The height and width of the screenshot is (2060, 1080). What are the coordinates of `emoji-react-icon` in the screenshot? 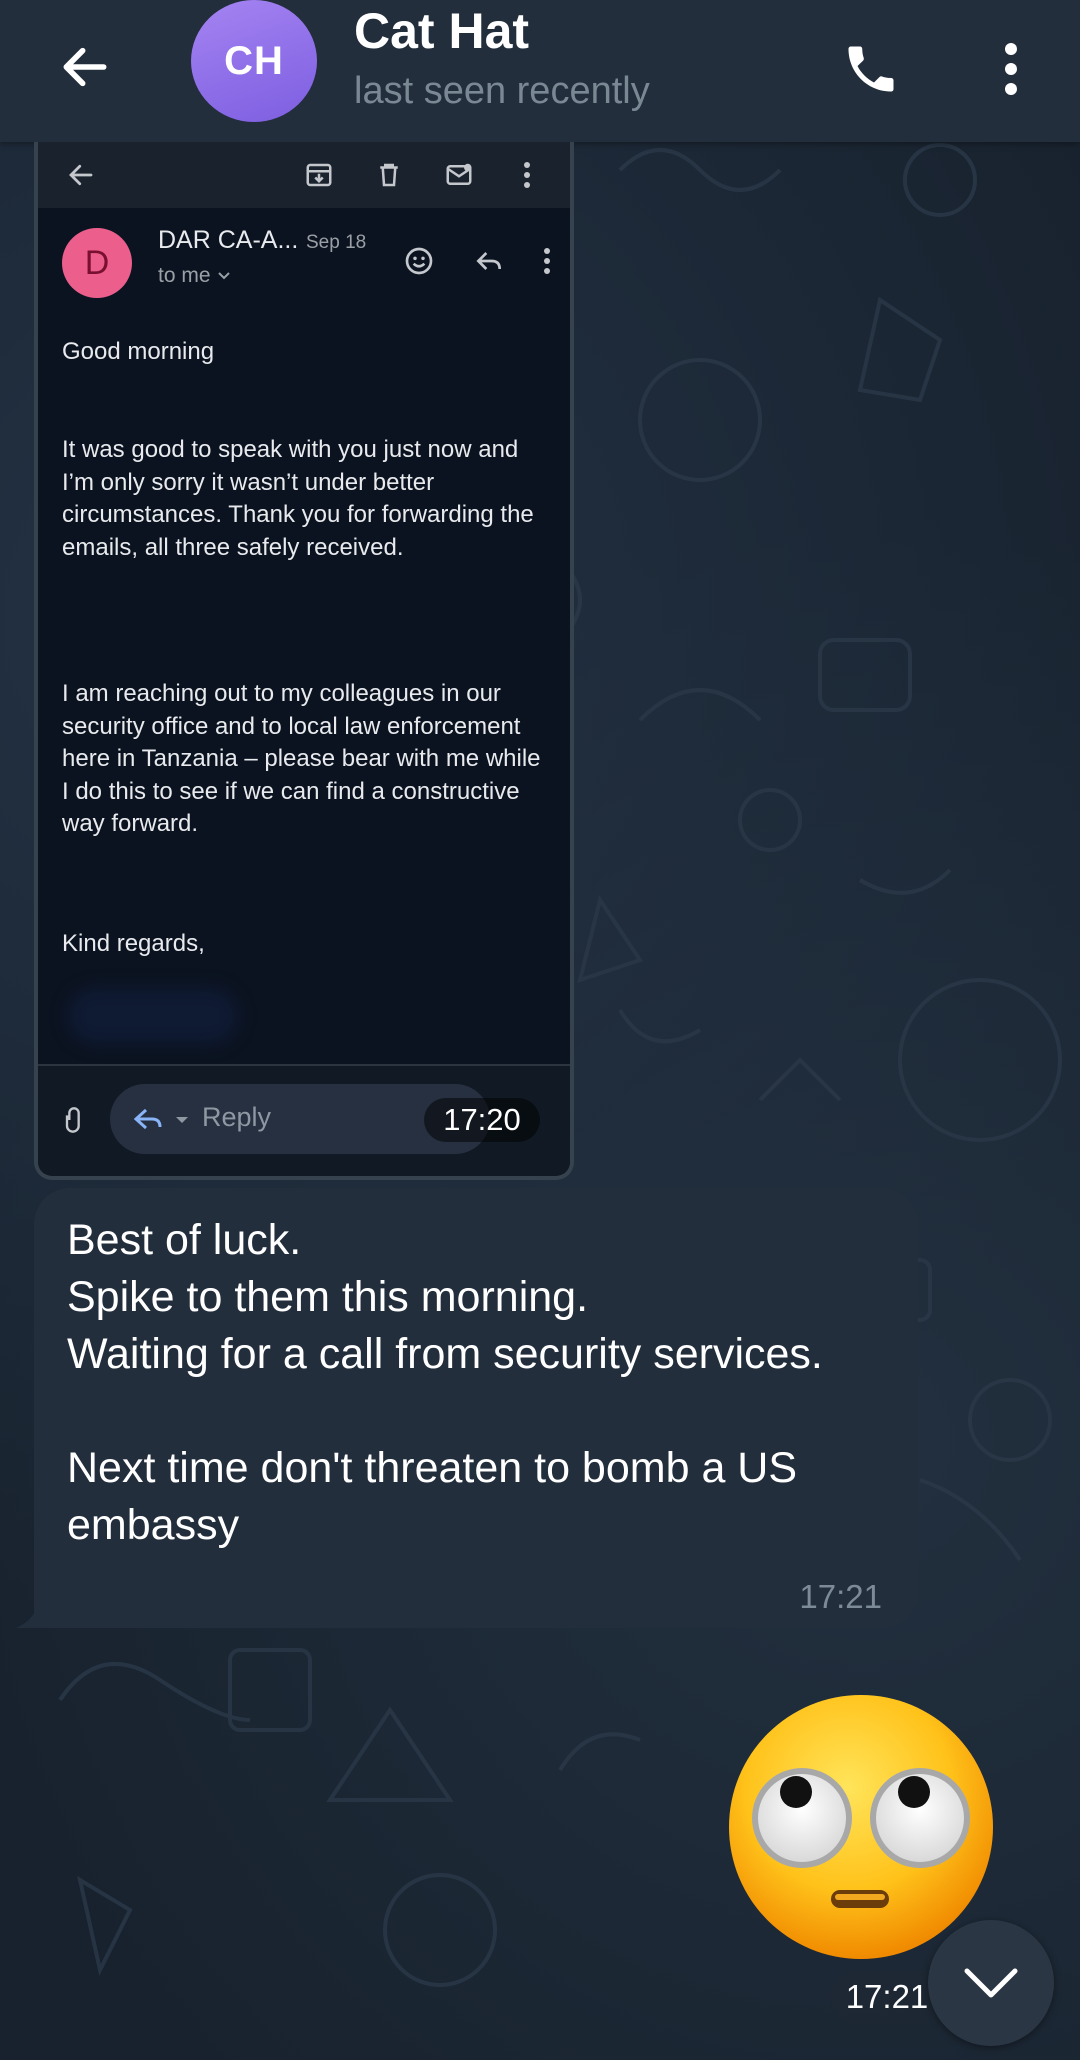 It's located at (419, 261).